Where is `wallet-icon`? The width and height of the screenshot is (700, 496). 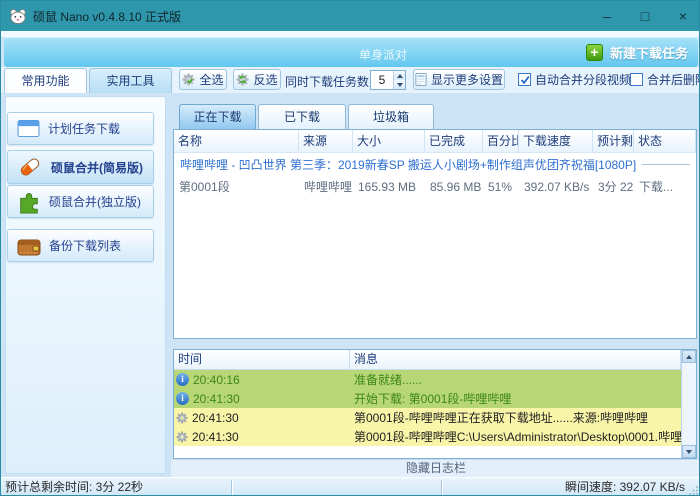 wallet-icon is located at coordinates (29, 247).